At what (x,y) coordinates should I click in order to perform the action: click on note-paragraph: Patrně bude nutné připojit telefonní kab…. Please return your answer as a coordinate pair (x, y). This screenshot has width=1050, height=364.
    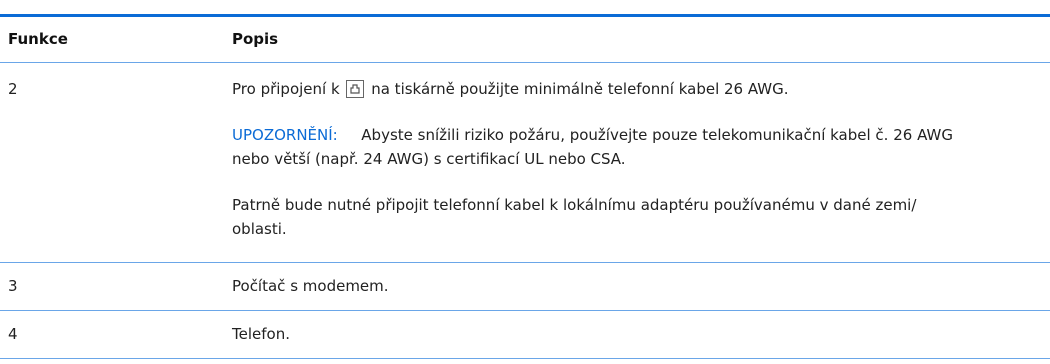
    Looking at the image, I should click on (632, 217).